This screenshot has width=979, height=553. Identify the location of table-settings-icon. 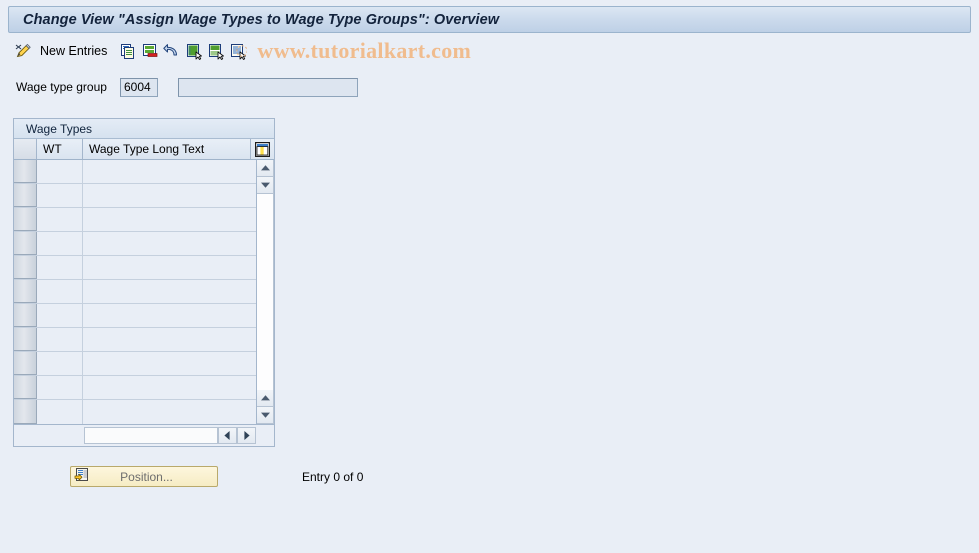
(262, 149).